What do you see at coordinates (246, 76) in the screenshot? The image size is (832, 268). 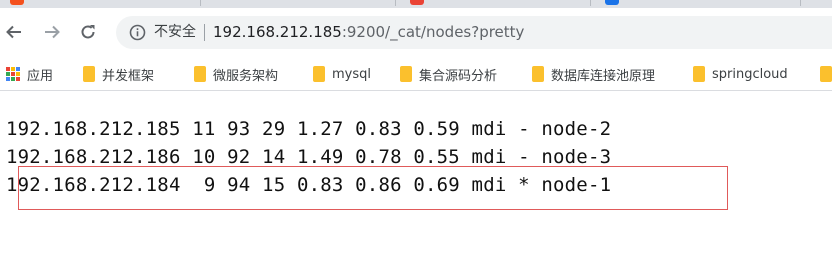 I see `bookmark-label: 微服务架构` at bounding box center [246, 76].